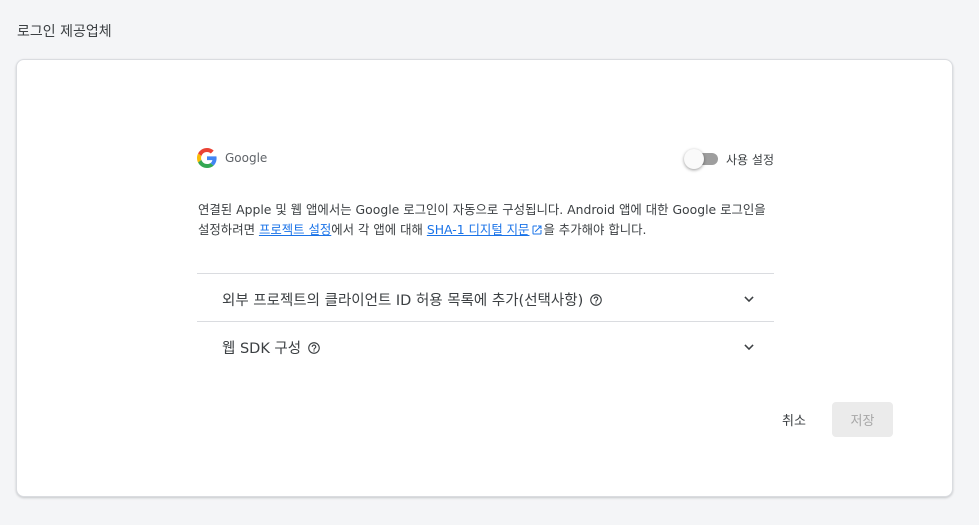 The image size is (979, 525). I want to click on expander-title-text: 외부 프로젝트의 클라이언트 ID 허용 목록에 추가(선택사항), so click(403, 301).